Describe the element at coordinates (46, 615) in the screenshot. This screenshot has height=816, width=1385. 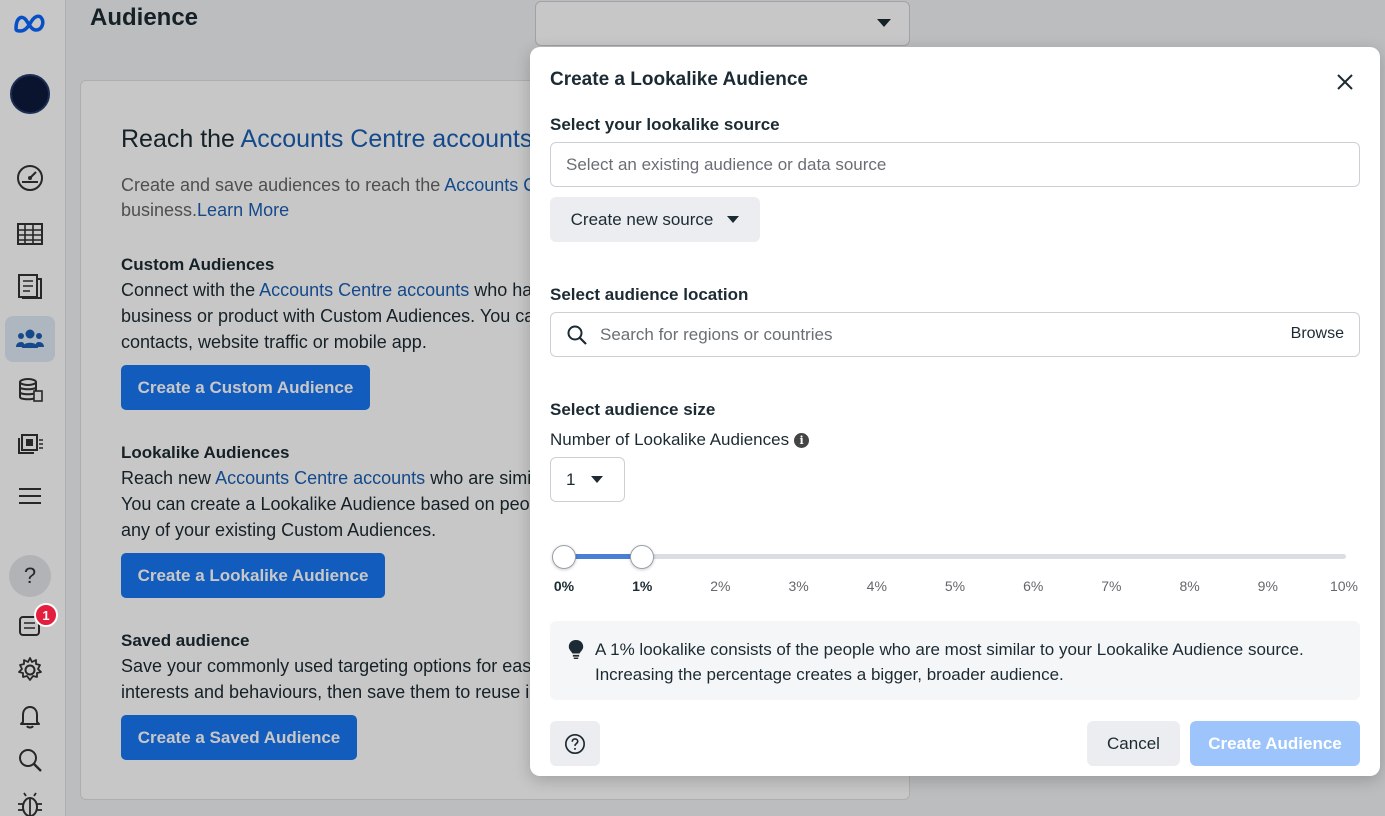
I see `notification-badge: 1` at that location.